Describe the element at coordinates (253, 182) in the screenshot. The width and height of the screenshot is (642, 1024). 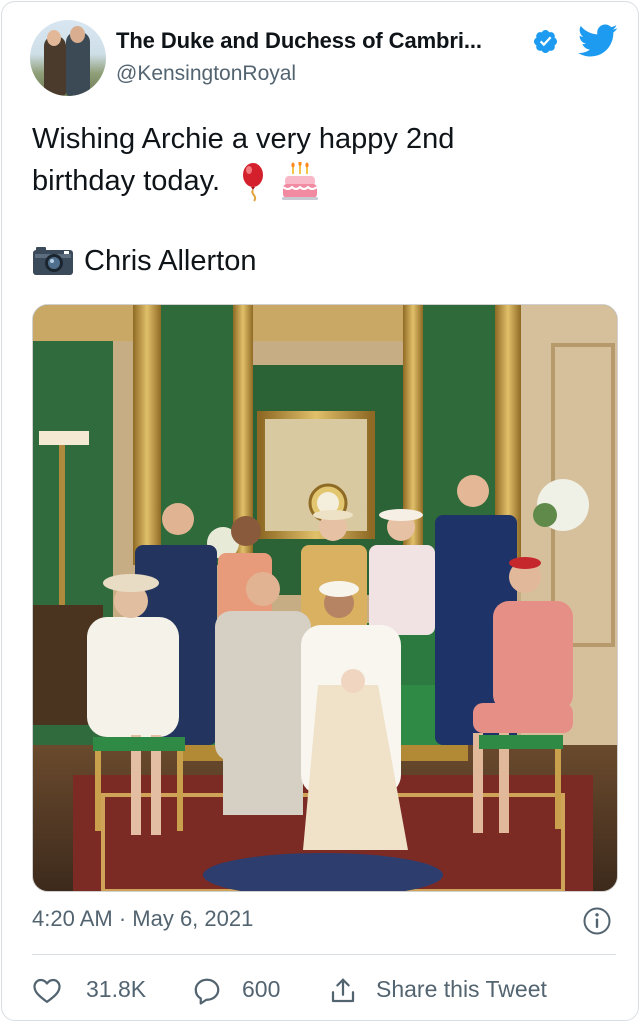
I see `balloon-icon` at that location.